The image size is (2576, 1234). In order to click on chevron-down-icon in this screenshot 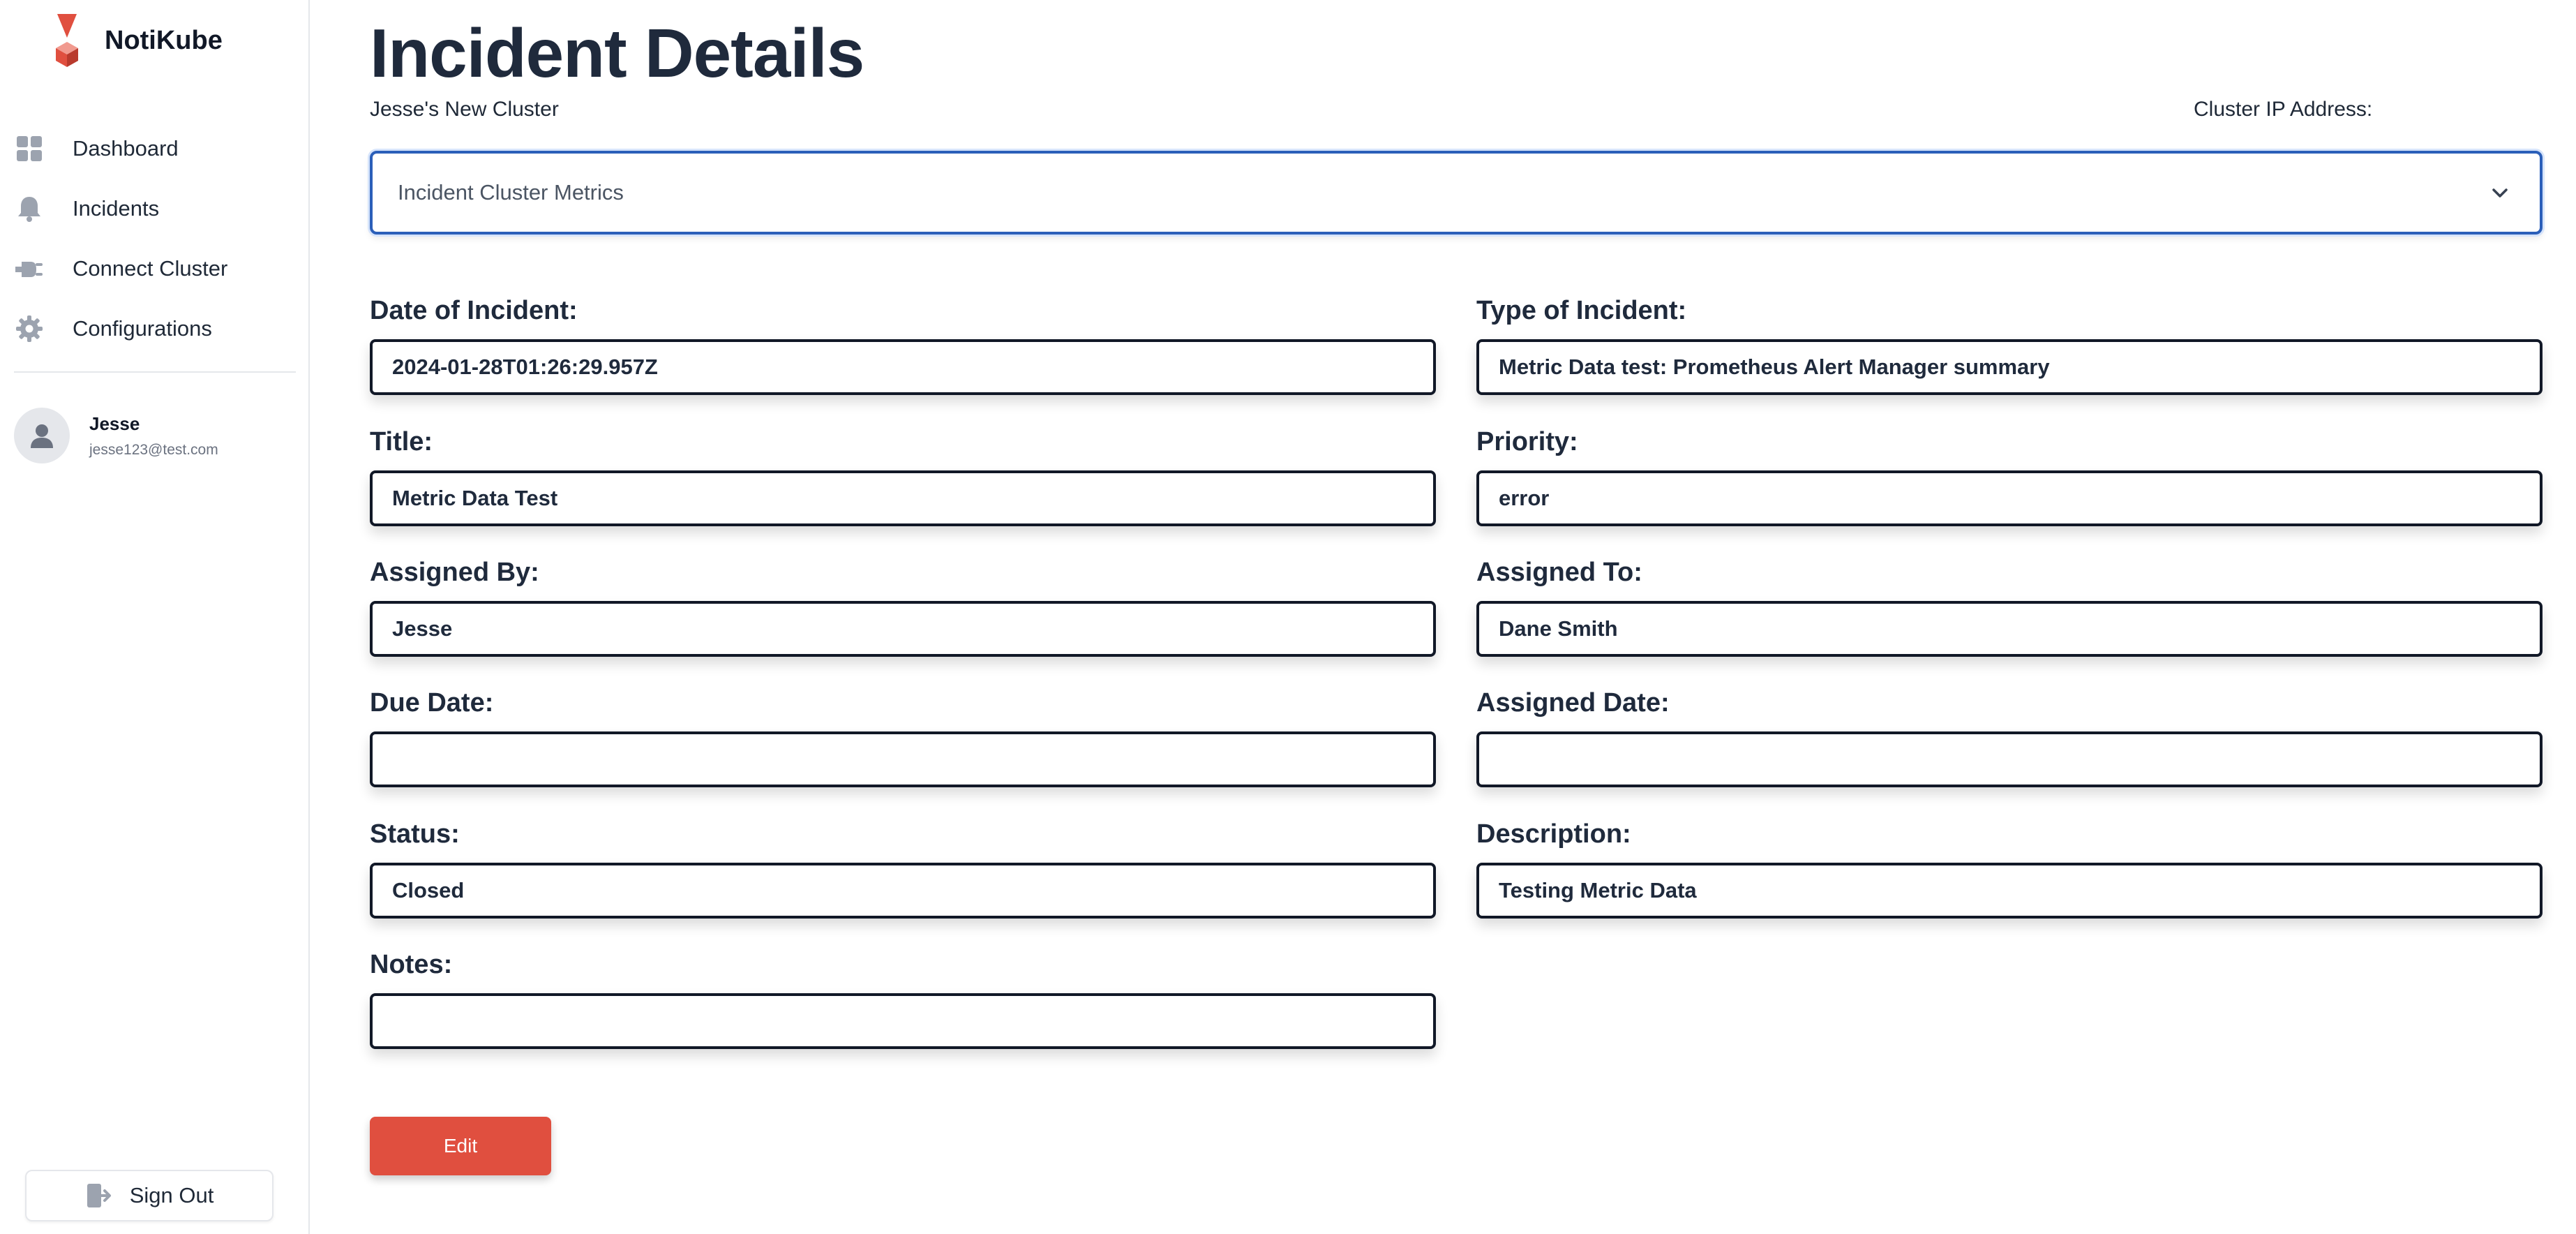, I will do `click(2500, 193)`.